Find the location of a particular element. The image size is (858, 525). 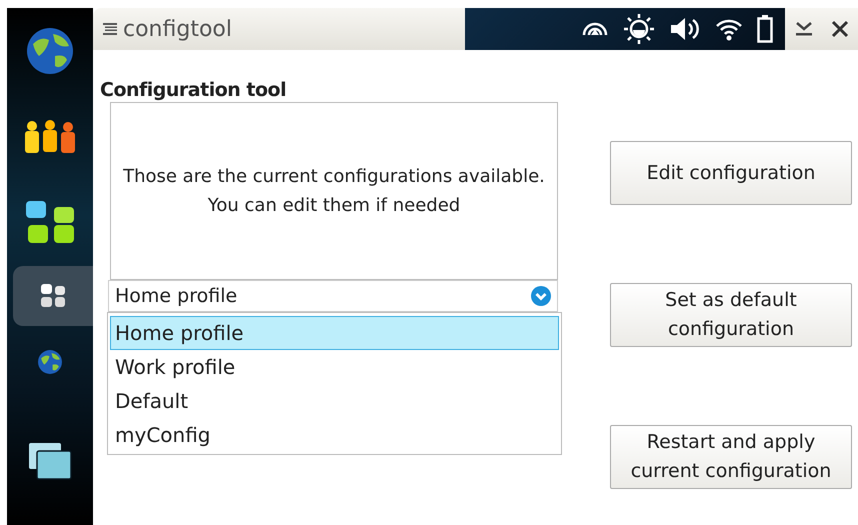

tiles-icon is located at coordinates (53, 296).